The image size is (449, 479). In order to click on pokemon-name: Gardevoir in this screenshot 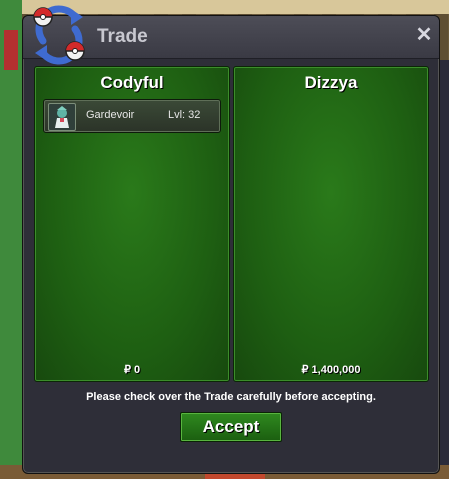, I will do `click(110, 115)`.